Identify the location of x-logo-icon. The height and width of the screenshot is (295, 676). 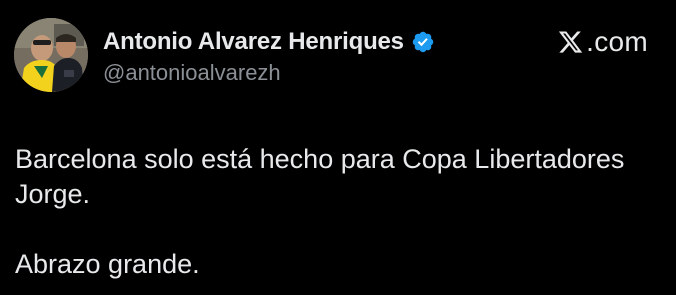
(570, 42).